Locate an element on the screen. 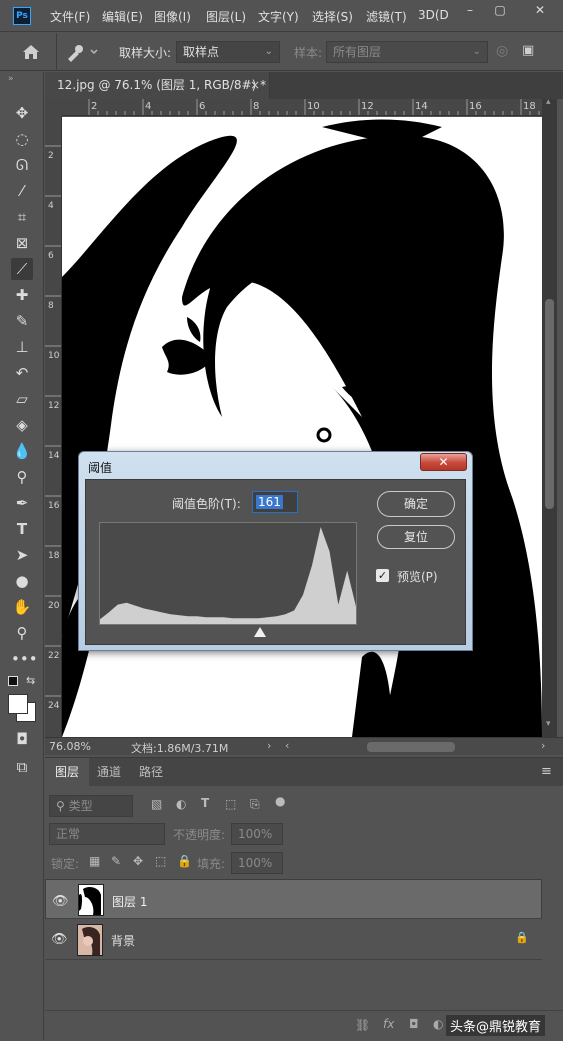 This screenshot has height=1041, width=563. lock-all-icon: 🔒 is located at coordinates (184, 861).